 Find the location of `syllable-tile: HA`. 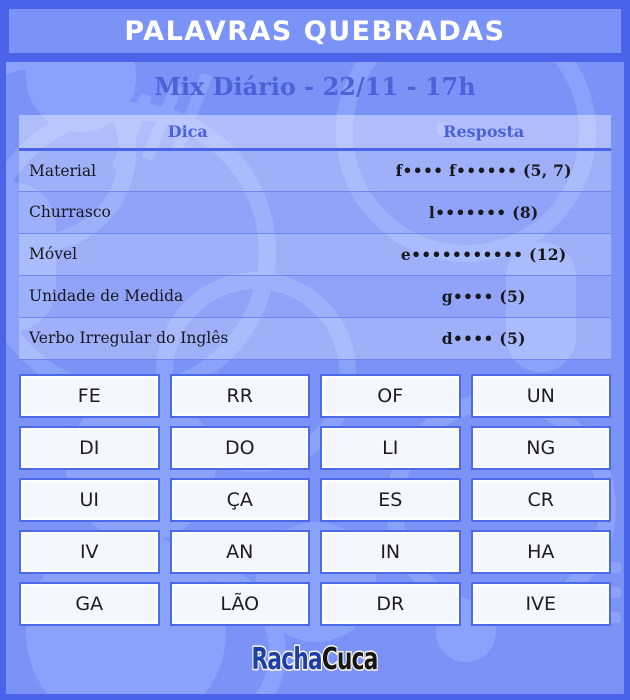

syllable-tile: HA is located at coordinates (540, 551).